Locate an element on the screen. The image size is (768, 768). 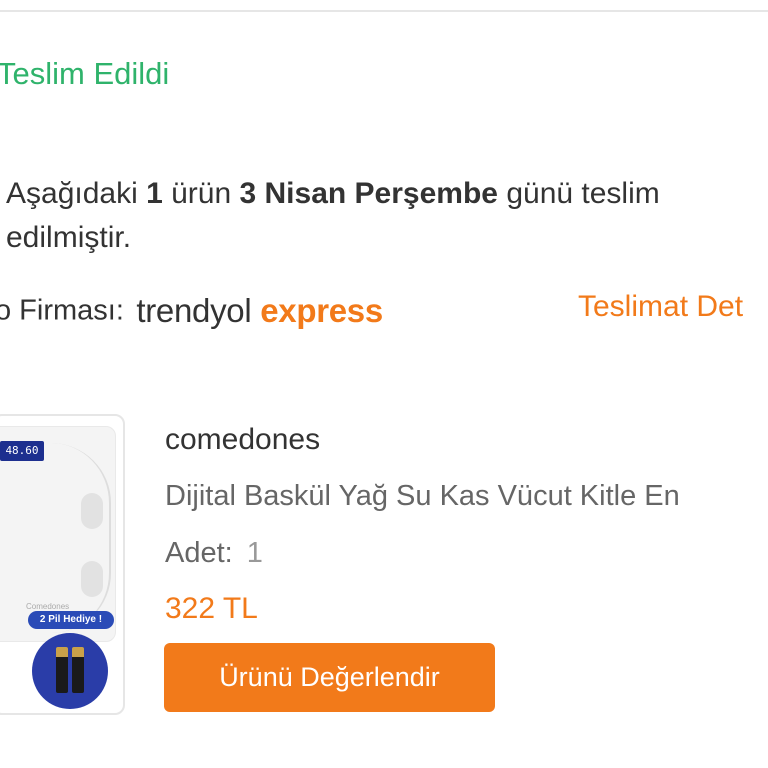
product-name: Dijital Baskül Yağ Su Kas Vücut Kitle En is located at coordinates (422, 496).